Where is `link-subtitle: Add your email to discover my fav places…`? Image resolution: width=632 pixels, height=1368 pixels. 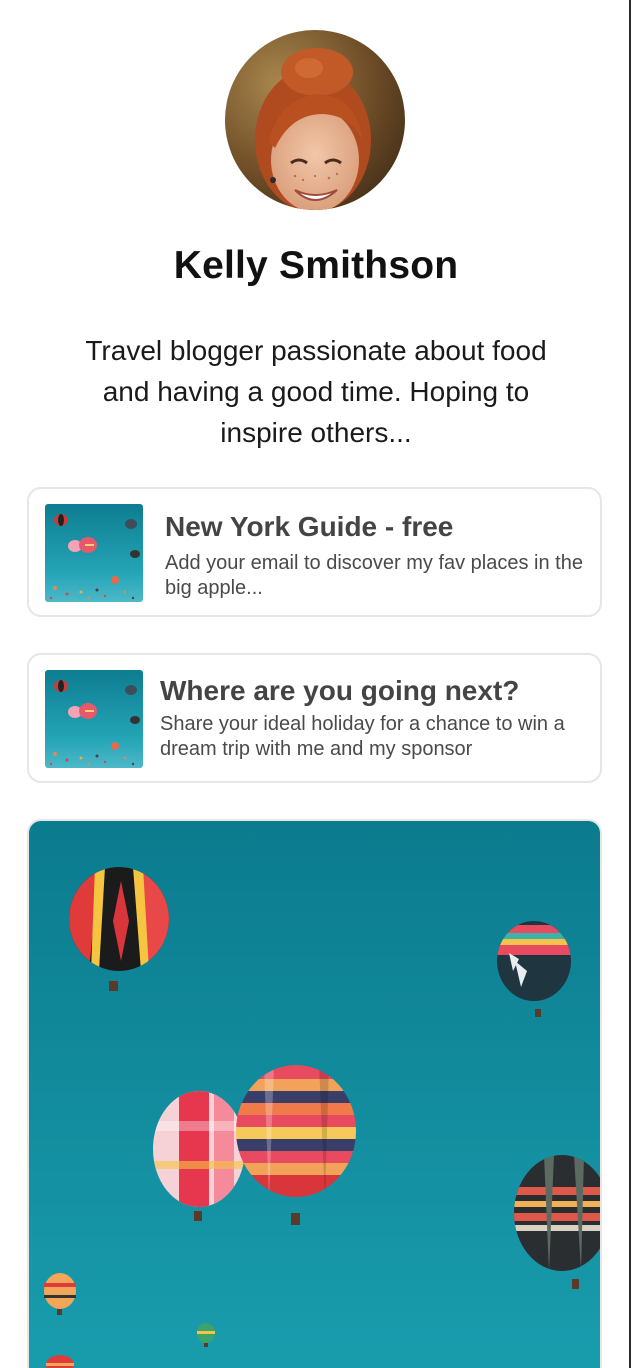 link-subtitle: Add your email to discover my fav places… is located at coordinates (374, 575).